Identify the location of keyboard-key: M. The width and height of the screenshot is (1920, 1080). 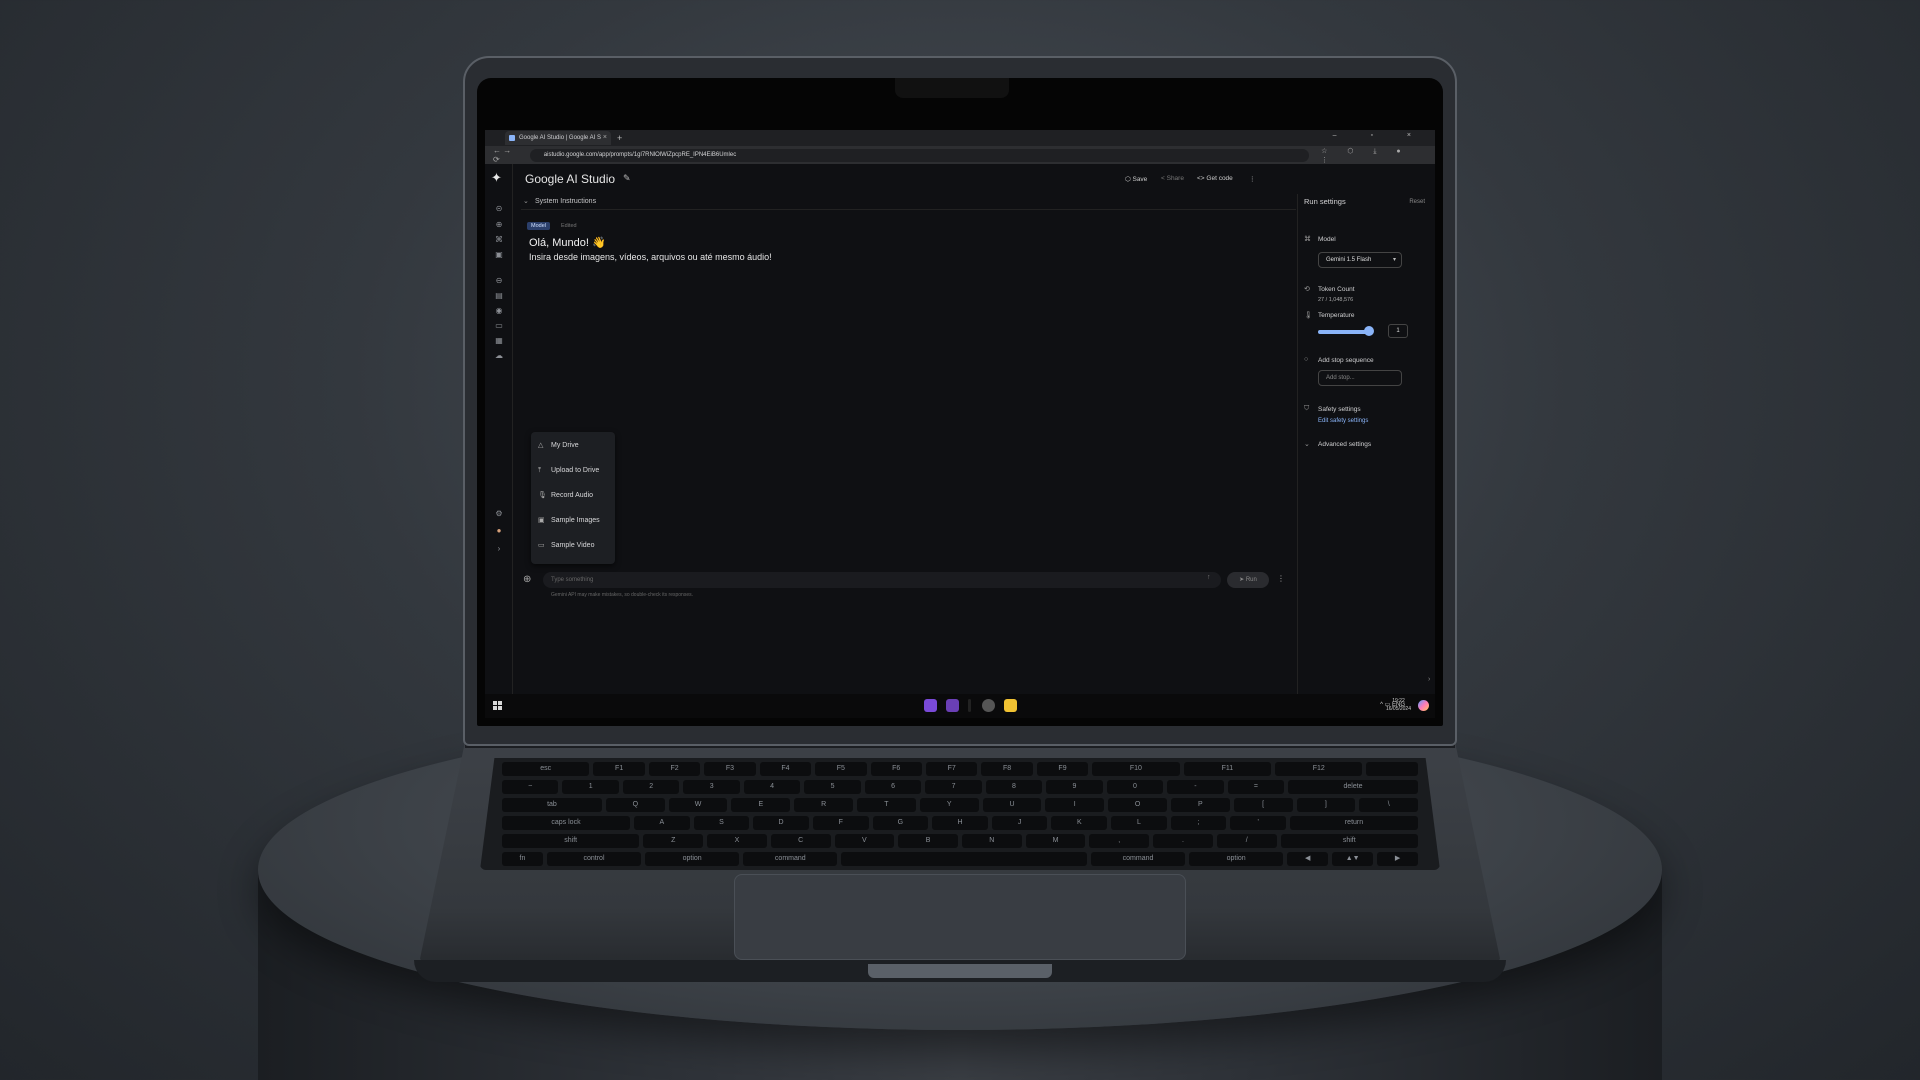
(1055, 841).